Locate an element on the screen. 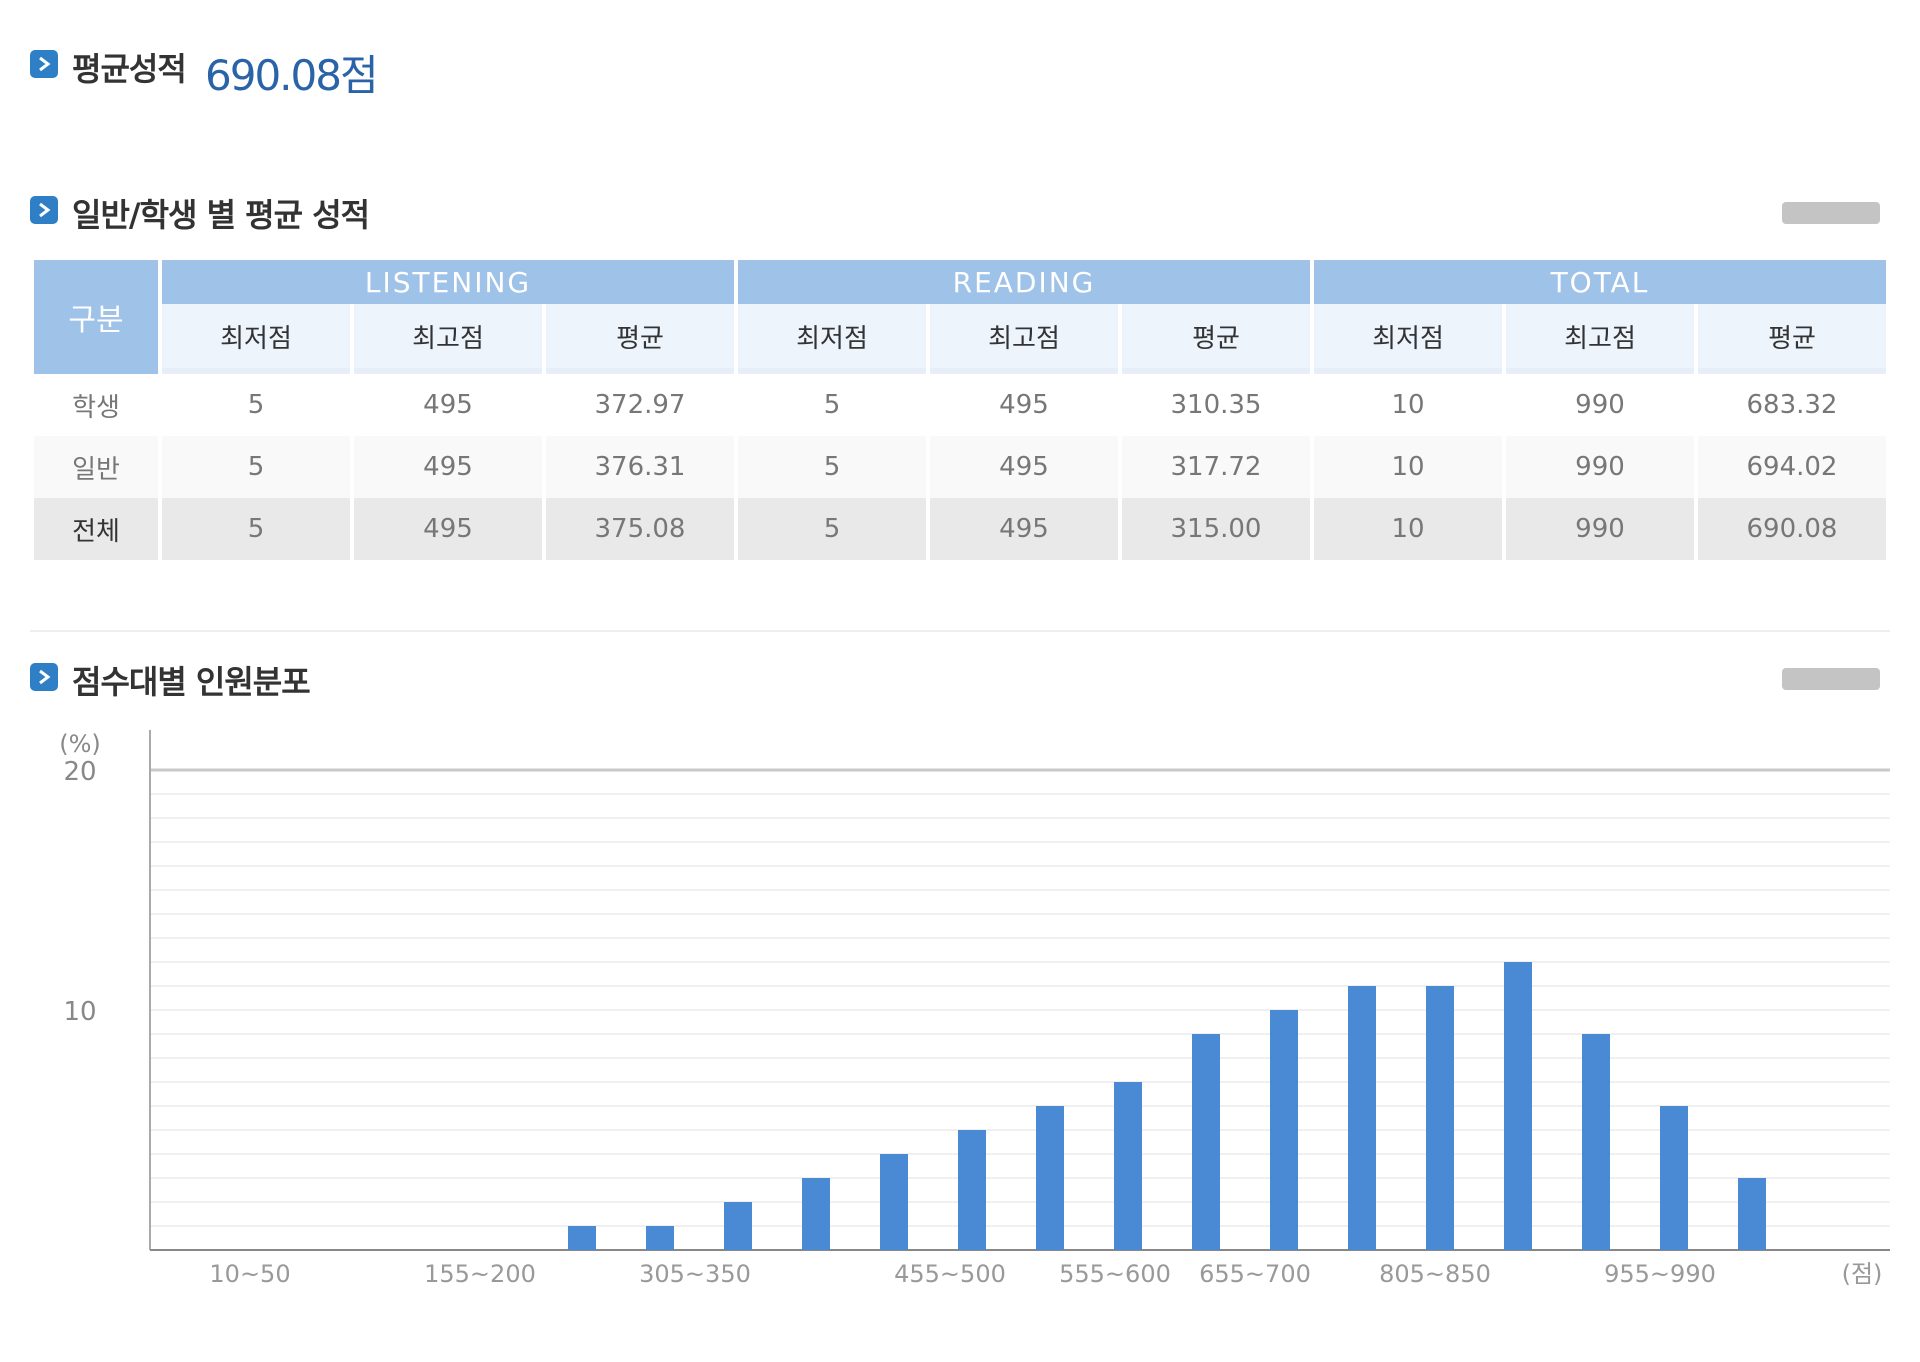 The width and height of the screenshot is (1920, 1362). y-tick-label: 10 is located at coordinates (79, 1012).